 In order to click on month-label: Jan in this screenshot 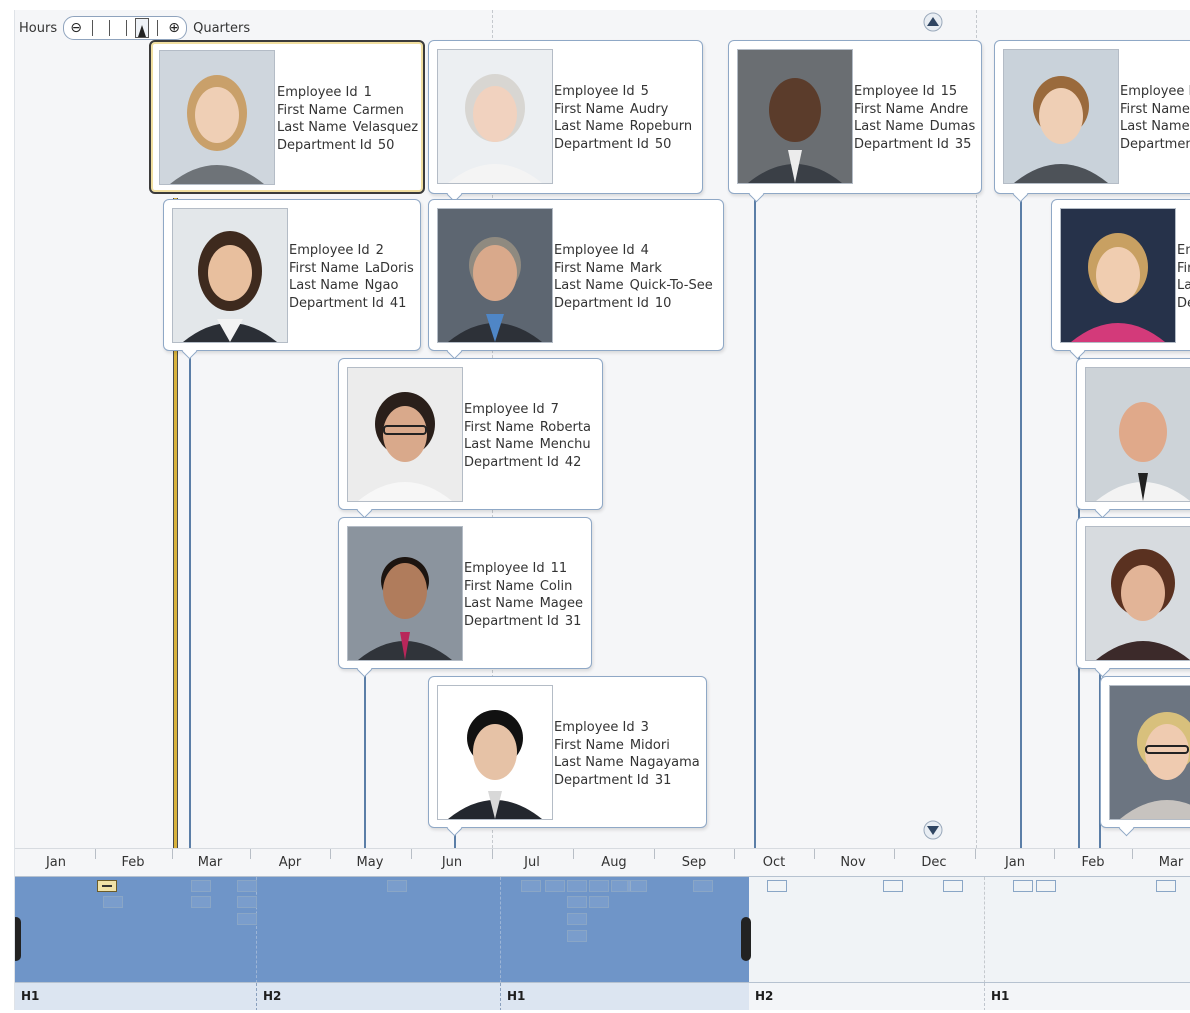, I will do `click(1015, 862)`.